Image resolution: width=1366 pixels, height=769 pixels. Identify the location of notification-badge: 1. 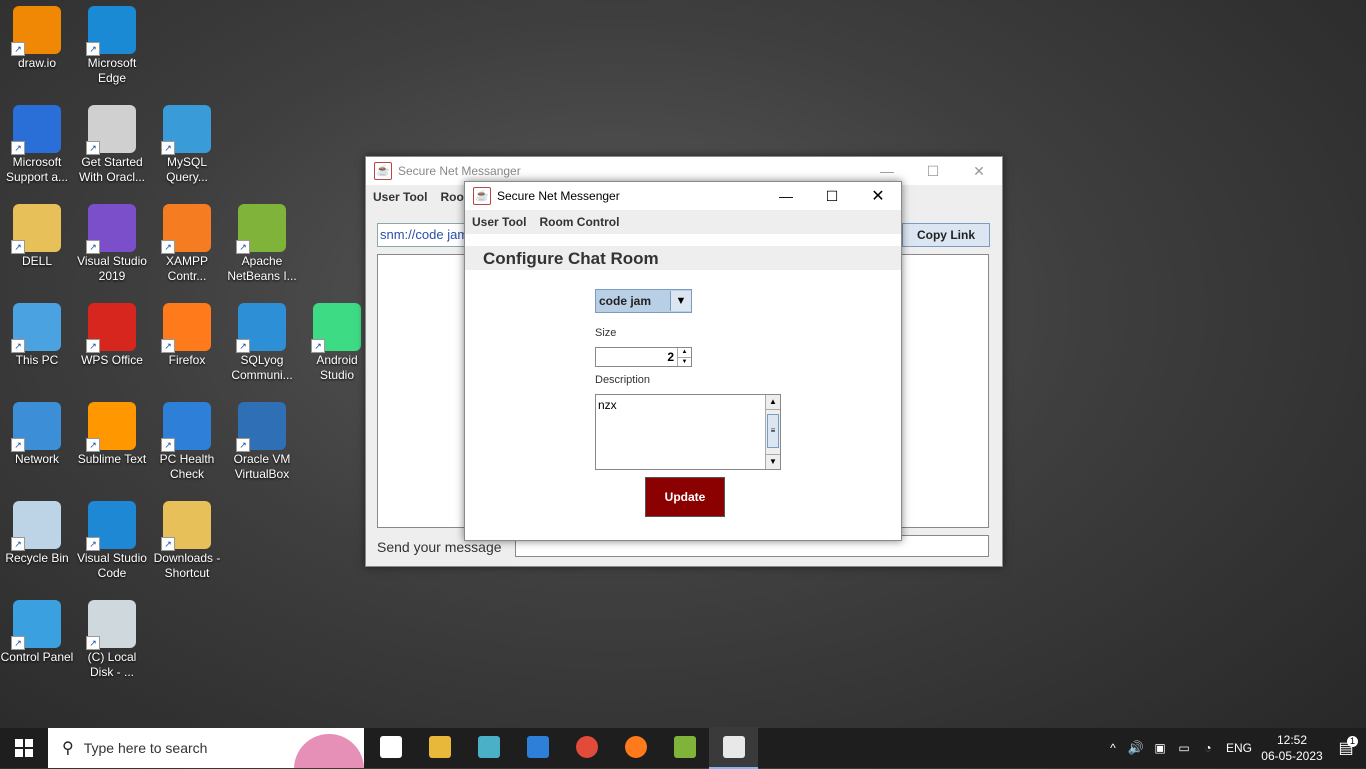
(1352, 741).